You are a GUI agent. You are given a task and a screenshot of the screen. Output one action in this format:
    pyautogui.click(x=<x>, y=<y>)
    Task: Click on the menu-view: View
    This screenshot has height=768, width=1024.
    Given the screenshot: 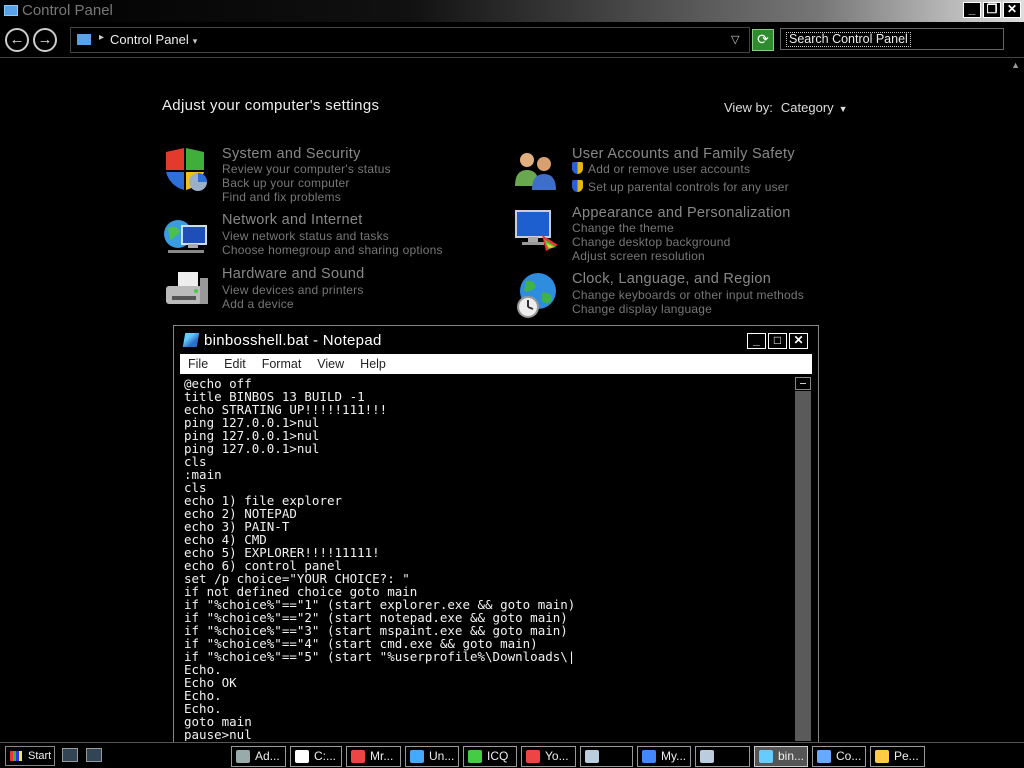 What is the action you would take?
    pyautogui.click(x=330, y=364)
    